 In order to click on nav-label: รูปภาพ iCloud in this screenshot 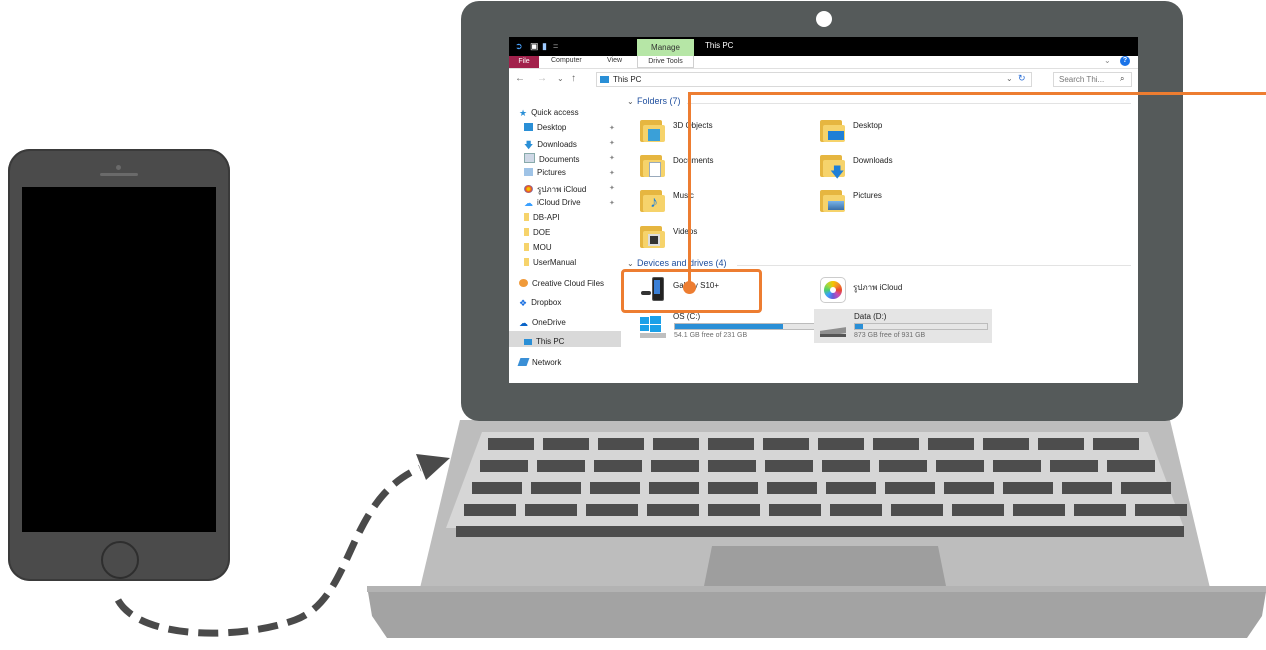, I will do `click(562, 189)`.